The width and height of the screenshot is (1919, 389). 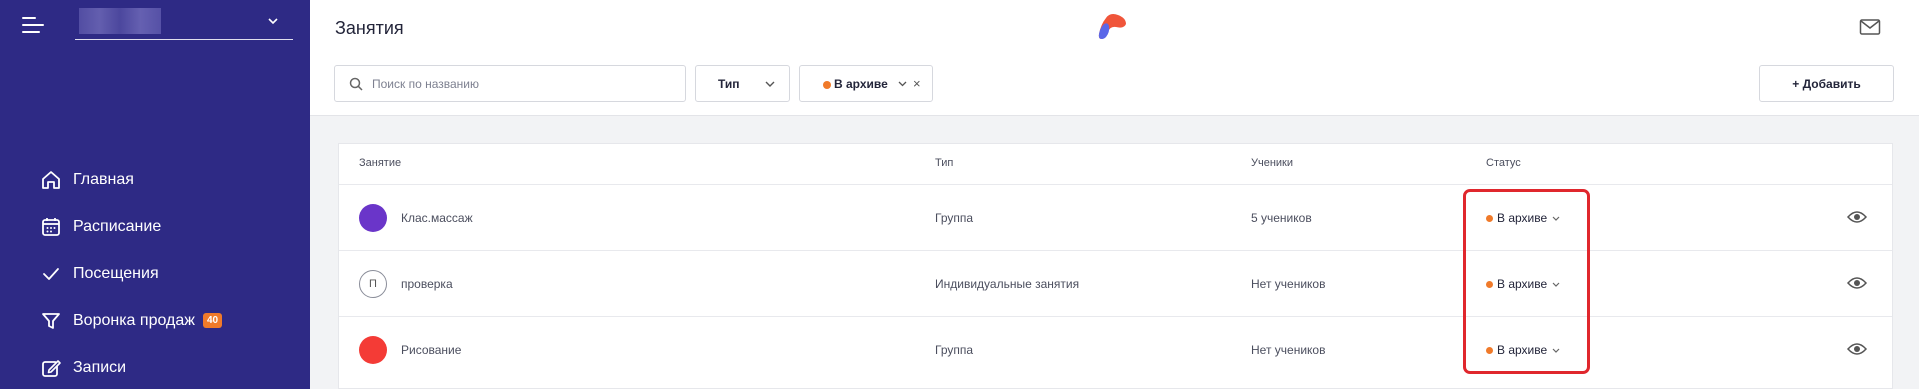 I want to click on sidebar-item-home: Главная, so click(x=155, y=180).